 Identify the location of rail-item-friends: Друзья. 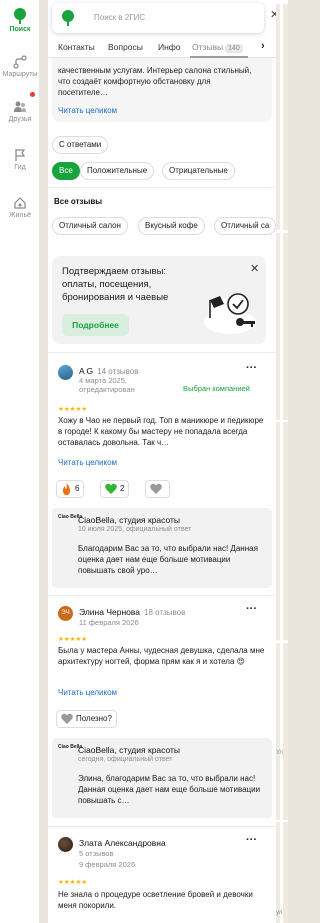
(20, 111).